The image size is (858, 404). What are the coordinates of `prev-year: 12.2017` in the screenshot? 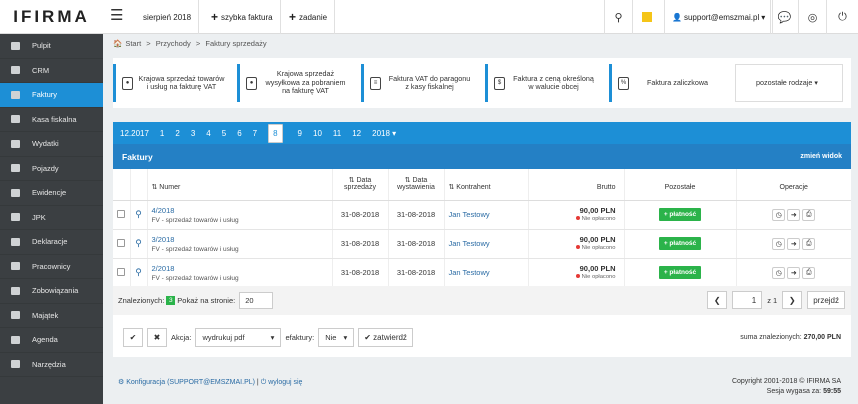 It's located at (134, 133).